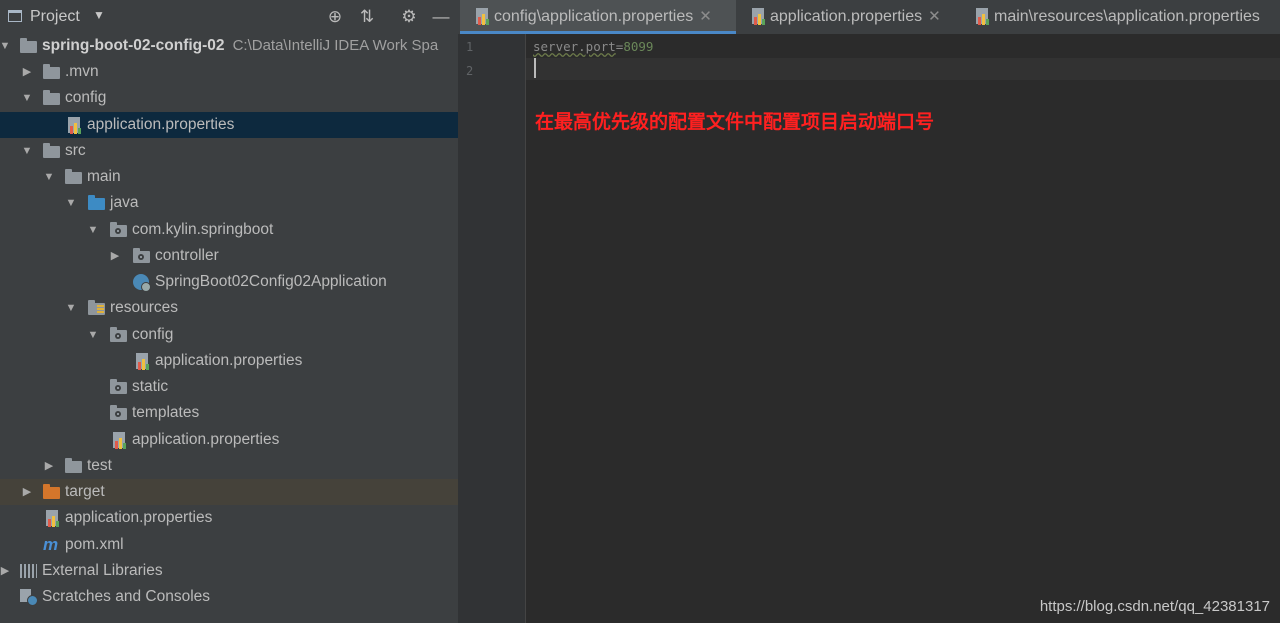  Describe the element at coordinates (15, 16) in the screenshot. I see `project-window-icon` at that location.